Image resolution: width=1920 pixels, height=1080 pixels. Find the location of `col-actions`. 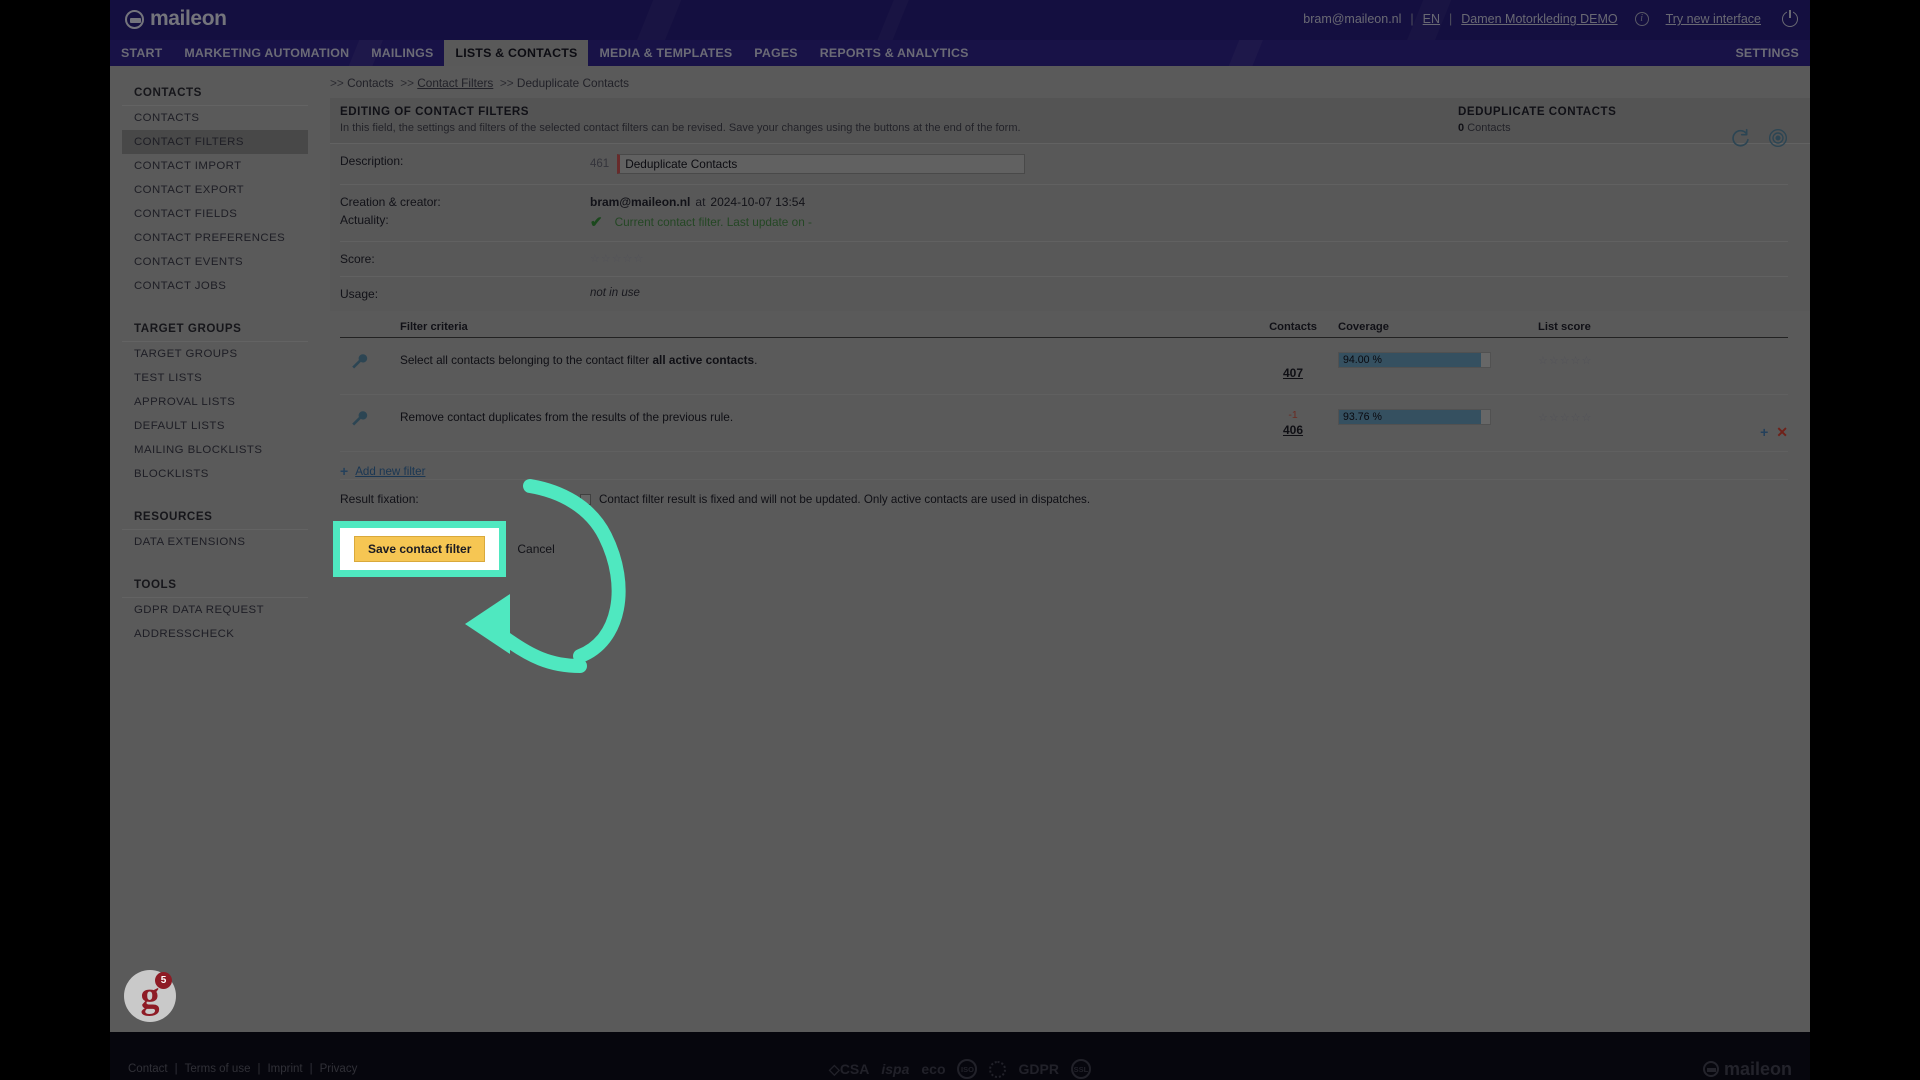

col-actions is located at coordinates (1768, 327).